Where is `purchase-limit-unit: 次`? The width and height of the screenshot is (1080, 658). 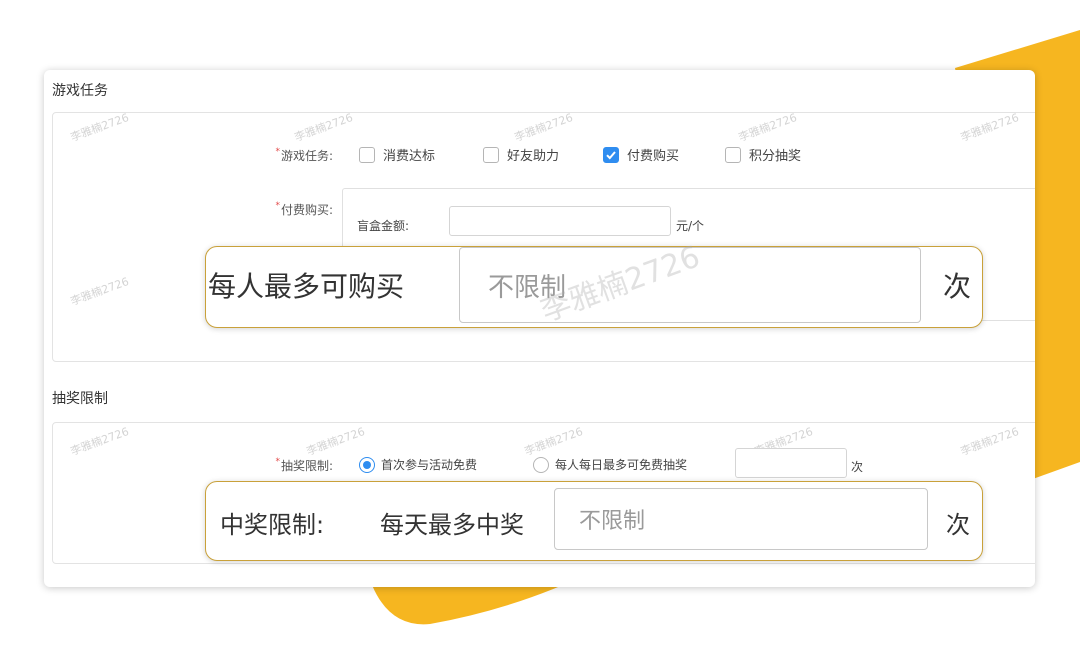
purchase-limit-unit: 次 is located at coordinates (957, 286).